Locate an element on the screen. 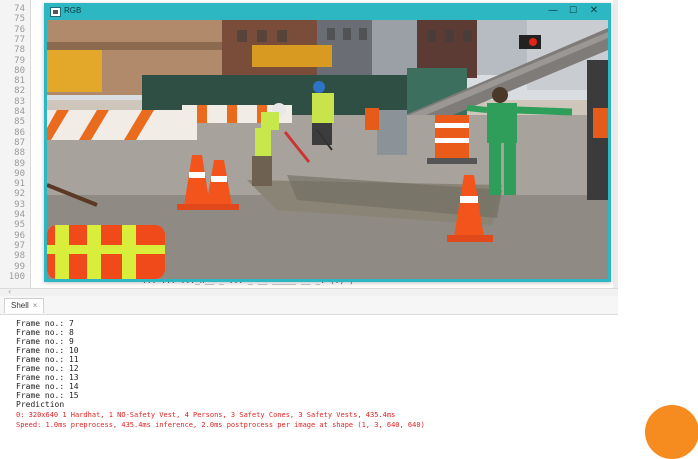  window-title: RGB is located at coordinates (73, 10).